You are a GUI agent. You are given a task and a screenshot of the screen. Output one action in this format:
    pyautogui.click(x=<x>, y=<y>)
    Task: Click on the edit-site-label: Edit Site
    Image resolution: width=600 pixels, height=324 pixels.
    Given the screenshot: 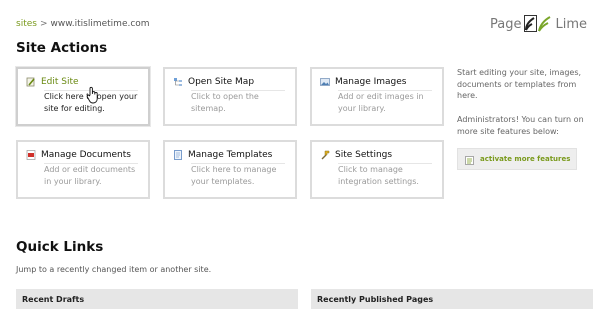 What is the action you would take?
    pyautogui.click(x=60, y=82)
    